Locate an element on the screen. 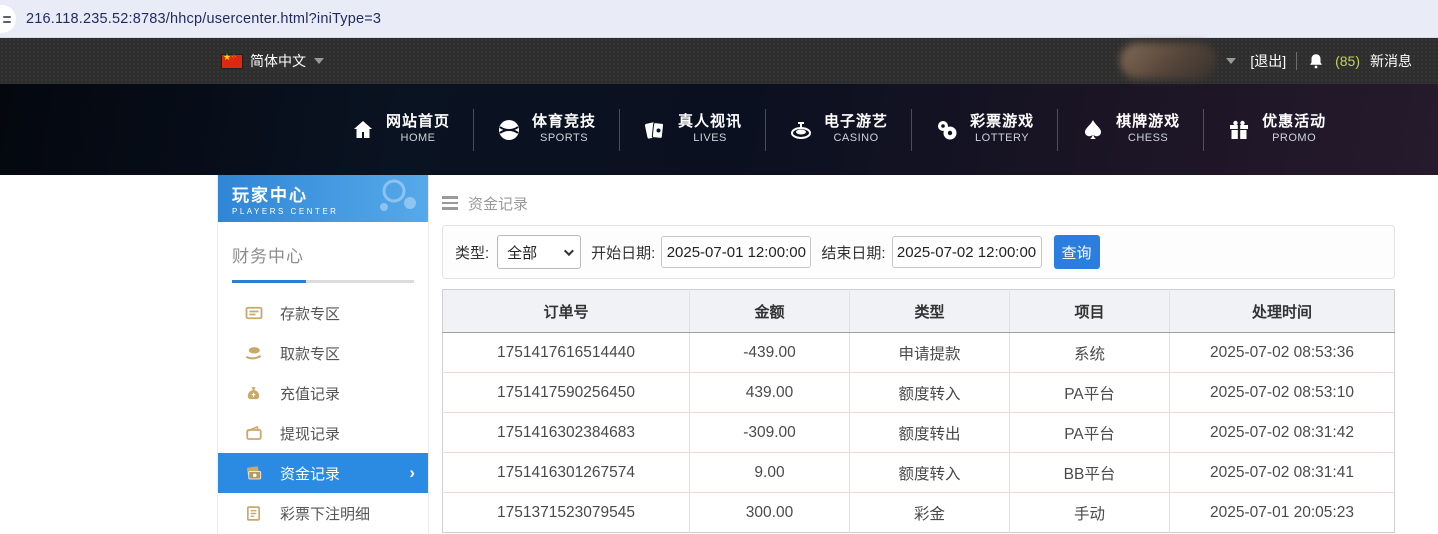  nav-label-zh: 网站首页 is located at coordinates (418, 122).